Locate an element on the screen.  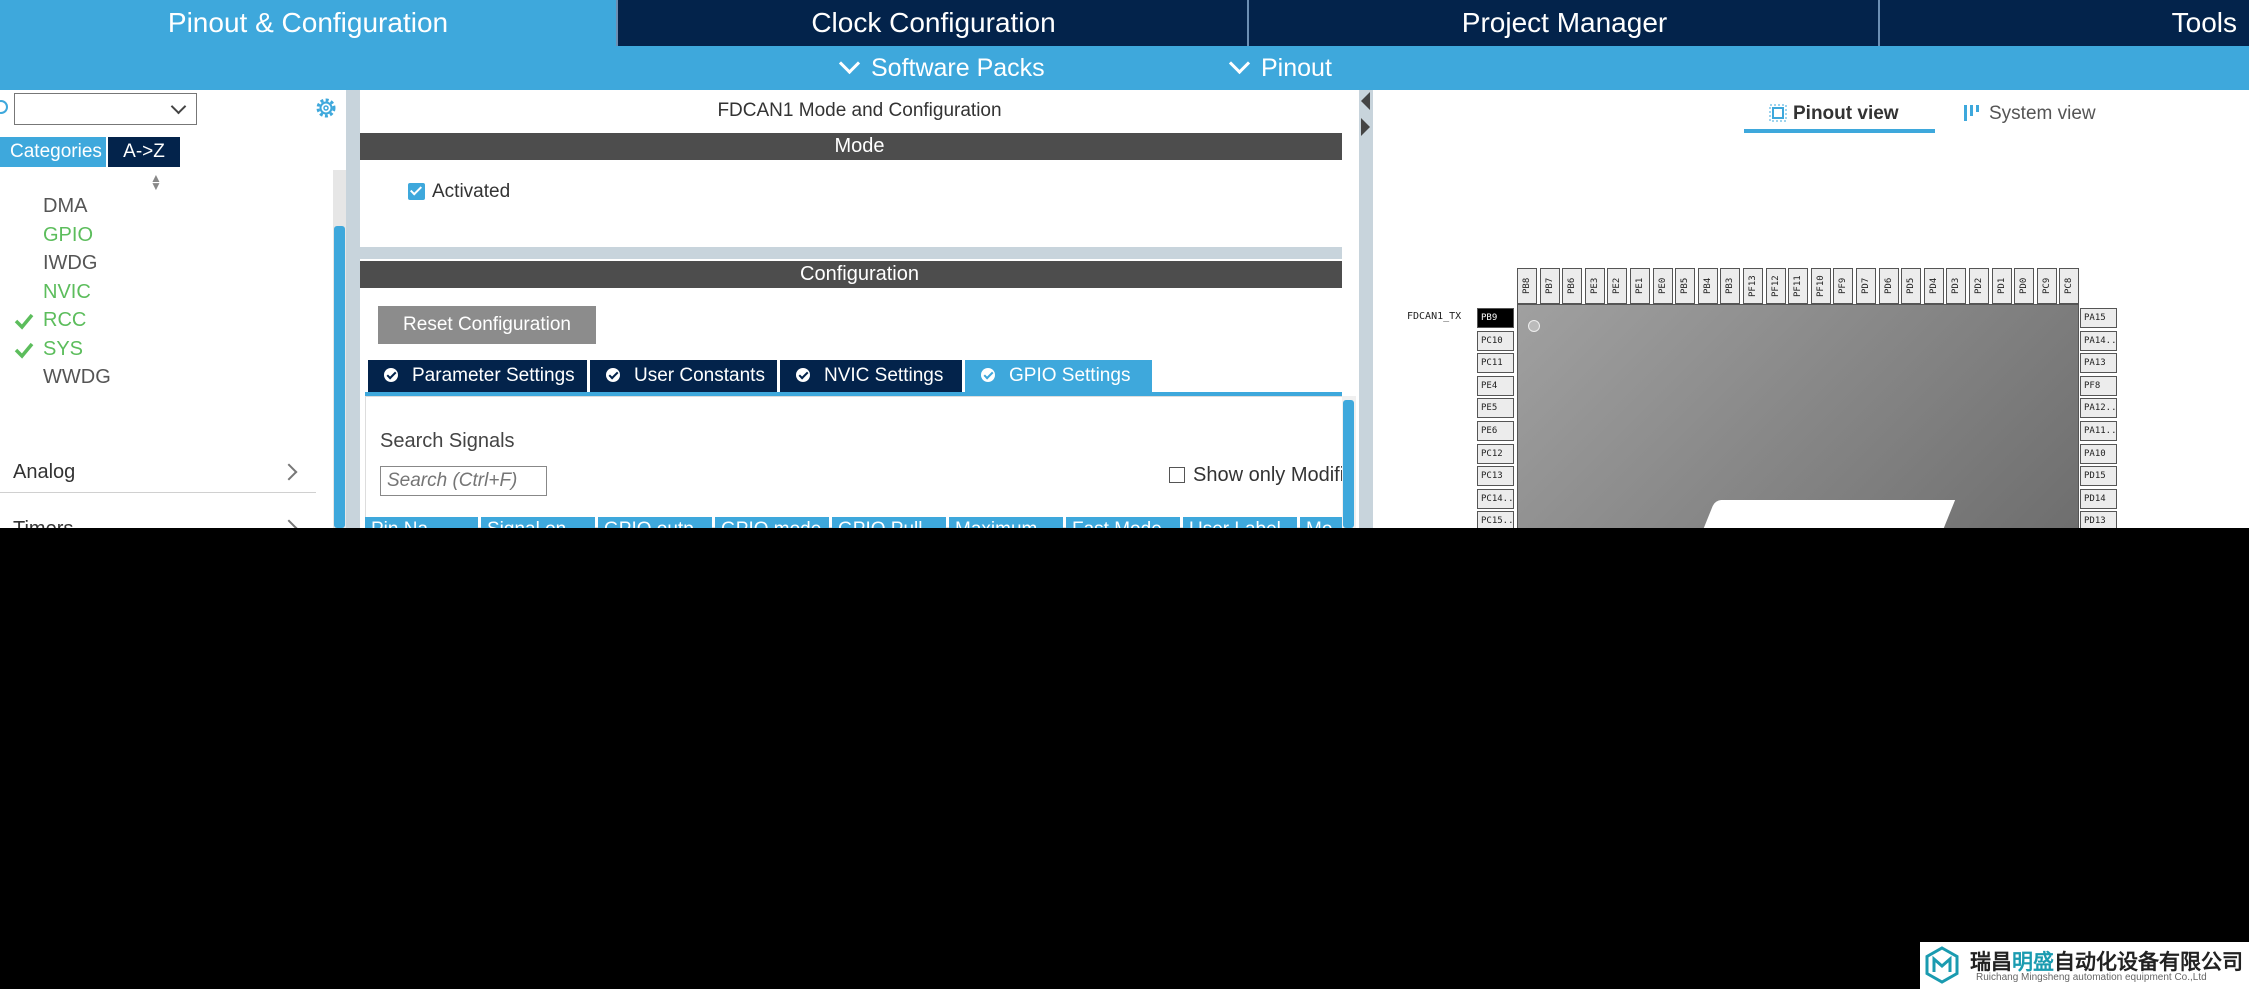
pin: PB4 is located at coordinates (1707, 286).